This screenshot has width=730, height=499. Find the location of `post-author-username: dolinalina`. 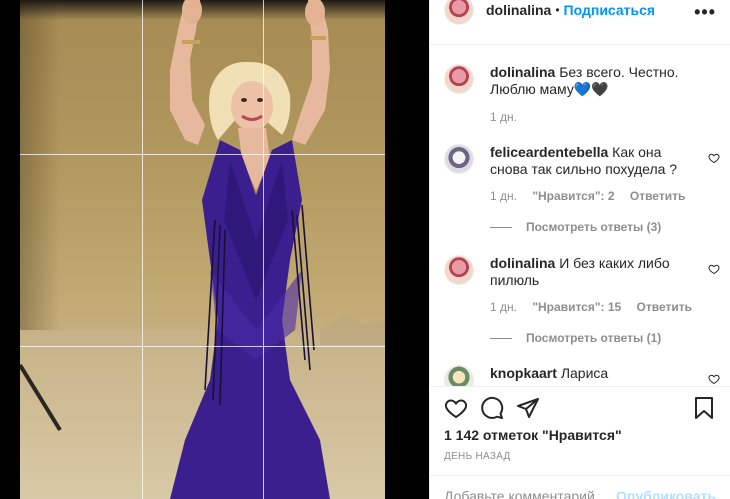

post-author-username: dolinalina is located at coordinates (518, 10).